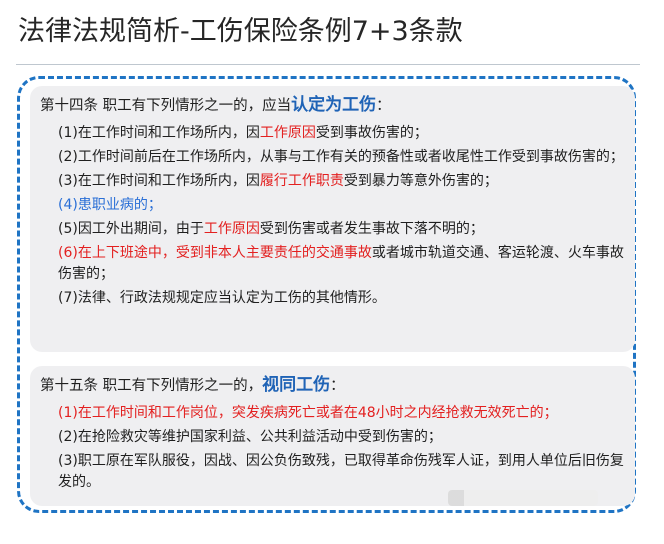  I want to click on heading-text: 第十五条 职工有下列情形之一的，, so click(151, 386).